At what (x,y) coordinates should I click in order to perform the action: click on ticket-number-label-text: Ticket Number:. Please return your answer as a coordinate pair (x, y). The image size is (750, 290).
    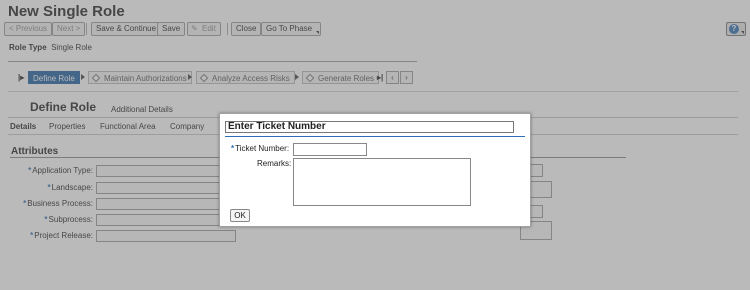
    Looking at the image, I should click on (262, 148).